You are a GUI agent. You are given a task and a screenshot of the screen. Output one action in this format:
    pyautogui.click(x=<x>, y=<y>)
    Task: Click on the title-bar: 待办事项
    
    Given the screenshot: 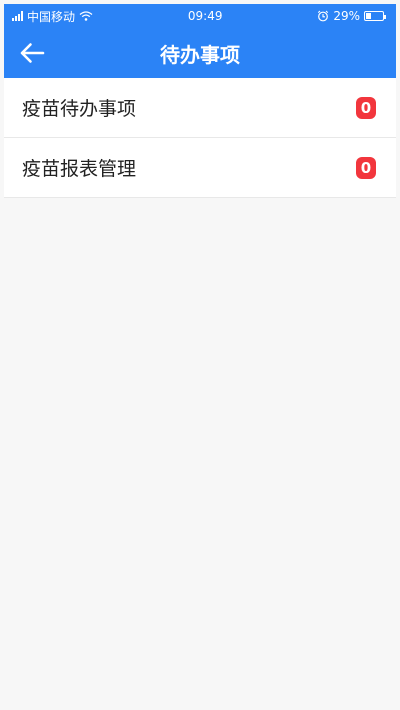 What is the action you would take?
    pyautogui.click(x=200, y=53)
    